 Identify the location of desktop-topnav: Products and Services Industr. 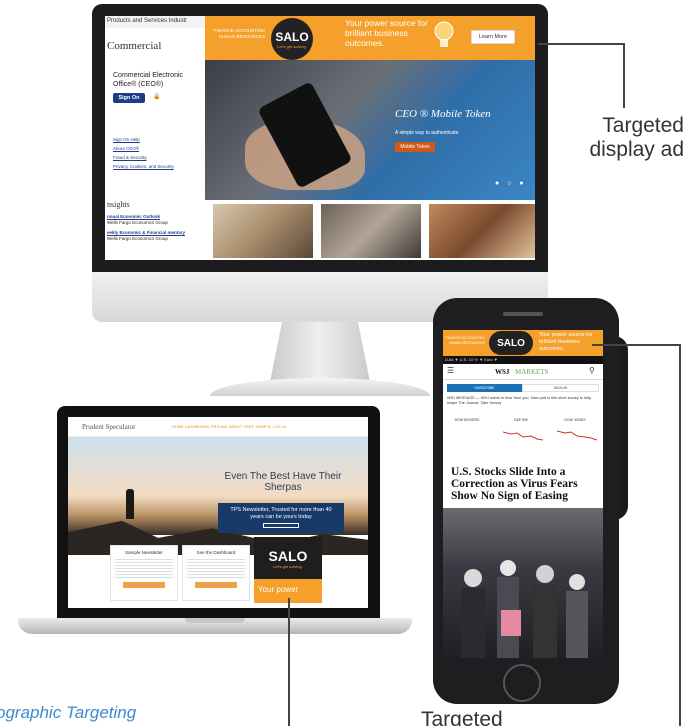
(155, 22).